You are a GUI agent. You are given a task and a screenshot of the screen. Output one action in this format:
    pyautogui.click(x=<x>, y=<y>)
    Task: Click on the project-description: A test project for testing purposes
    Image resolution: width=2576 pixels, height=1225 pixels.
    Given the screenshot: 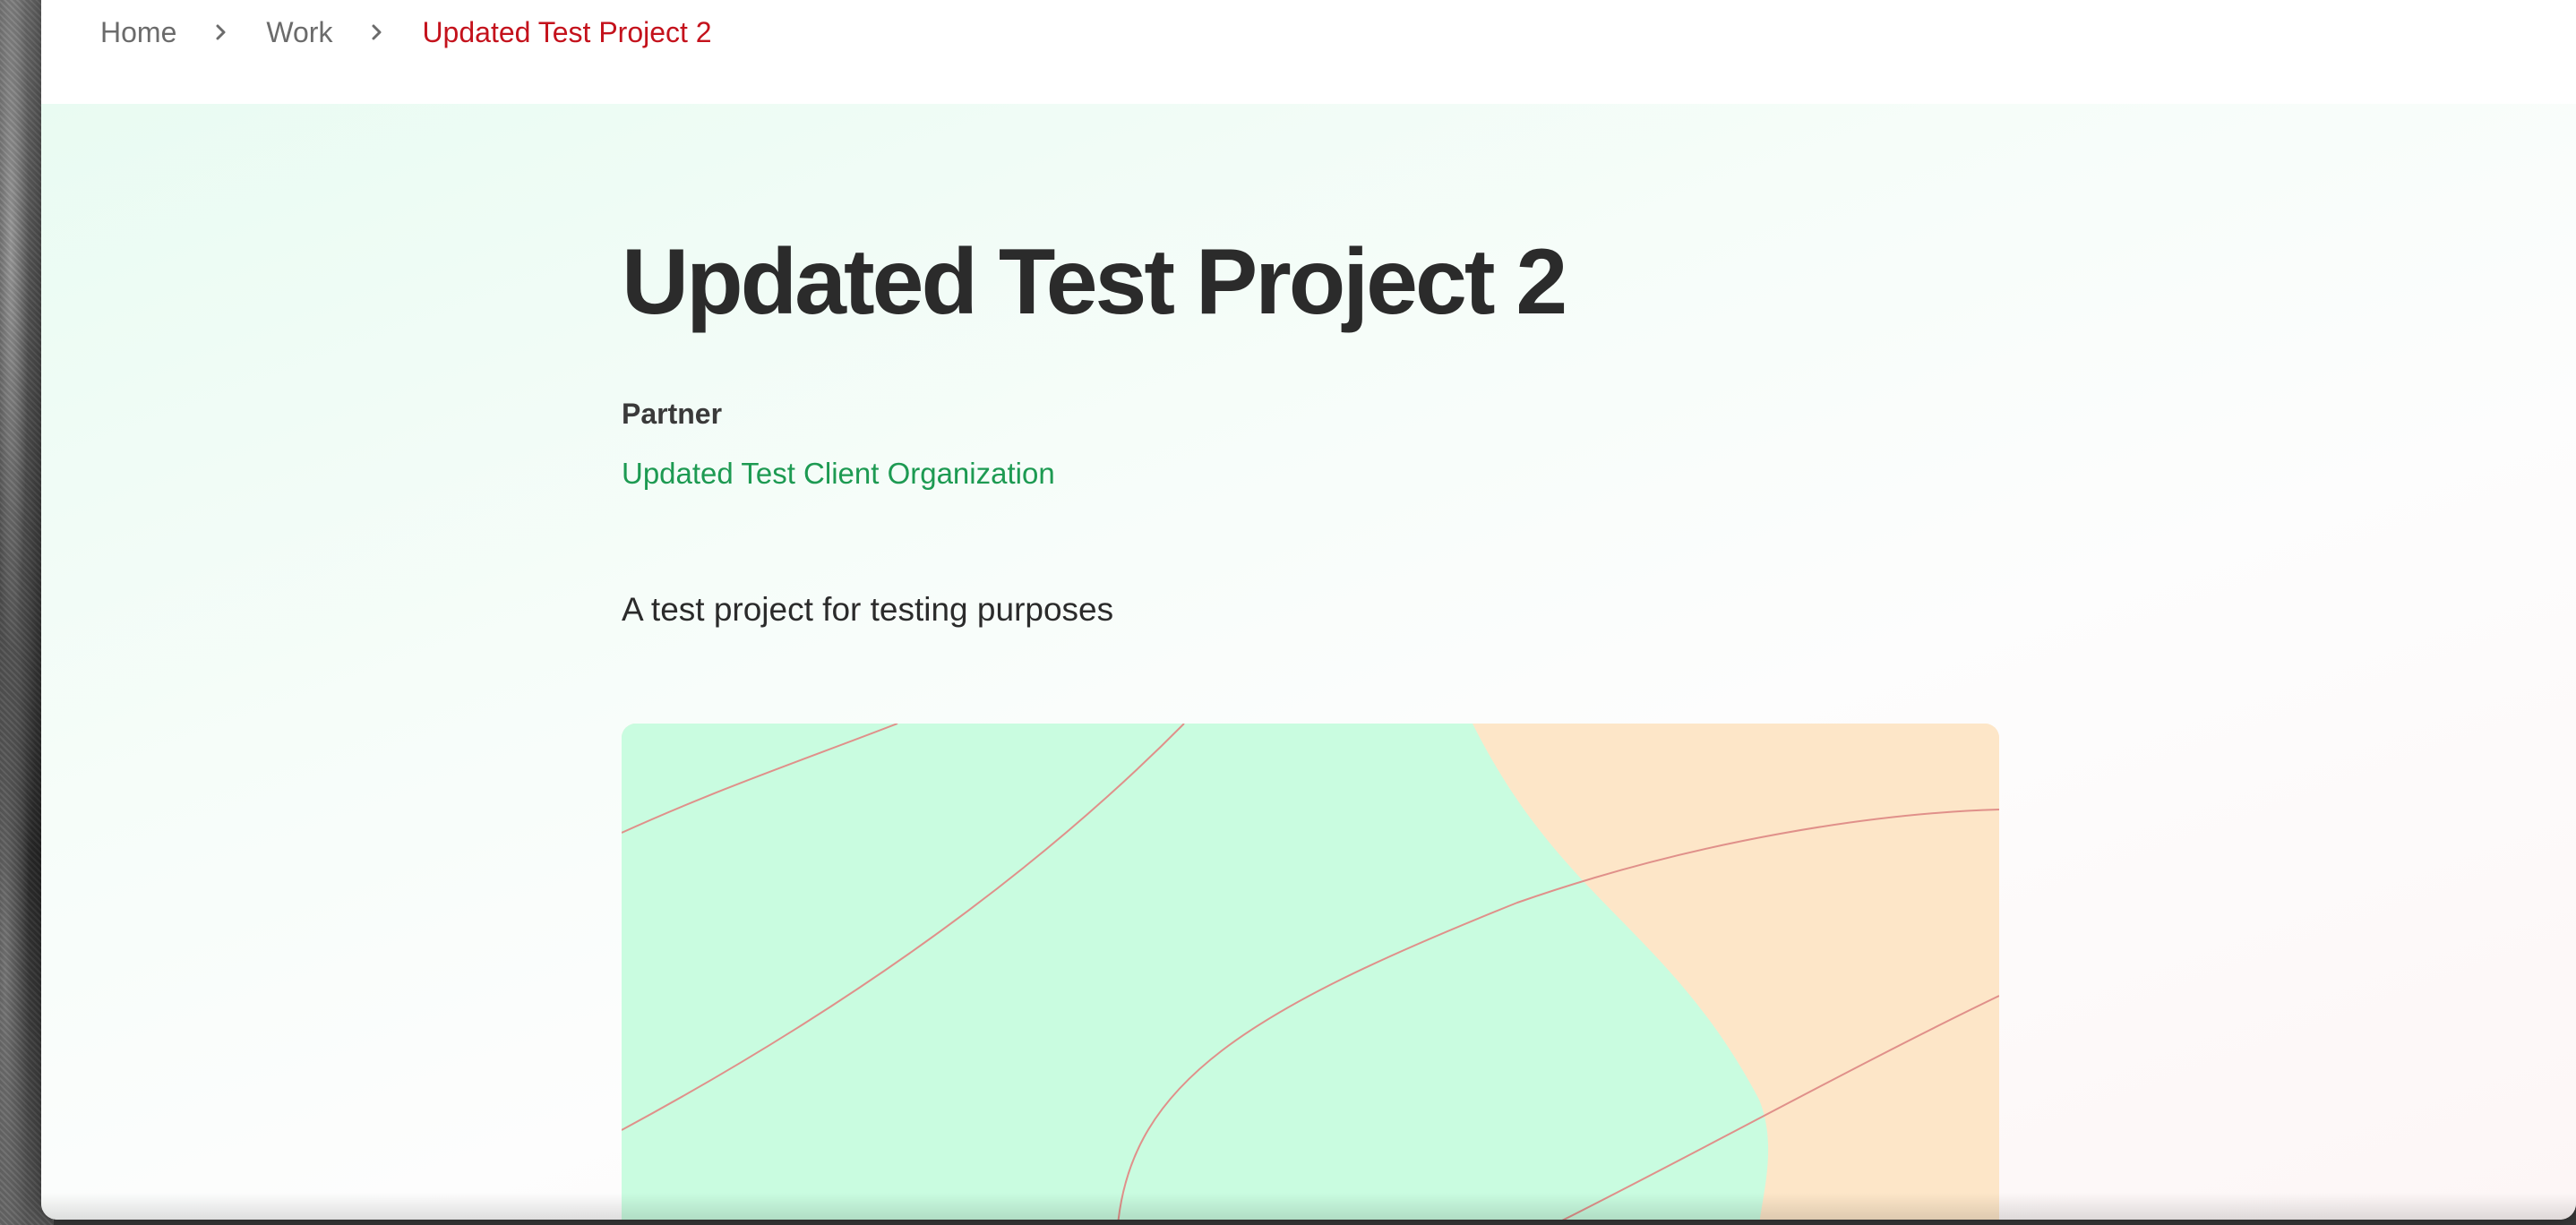 What is the action you would take?
    pyautogui.click(x=868, y=610)
    